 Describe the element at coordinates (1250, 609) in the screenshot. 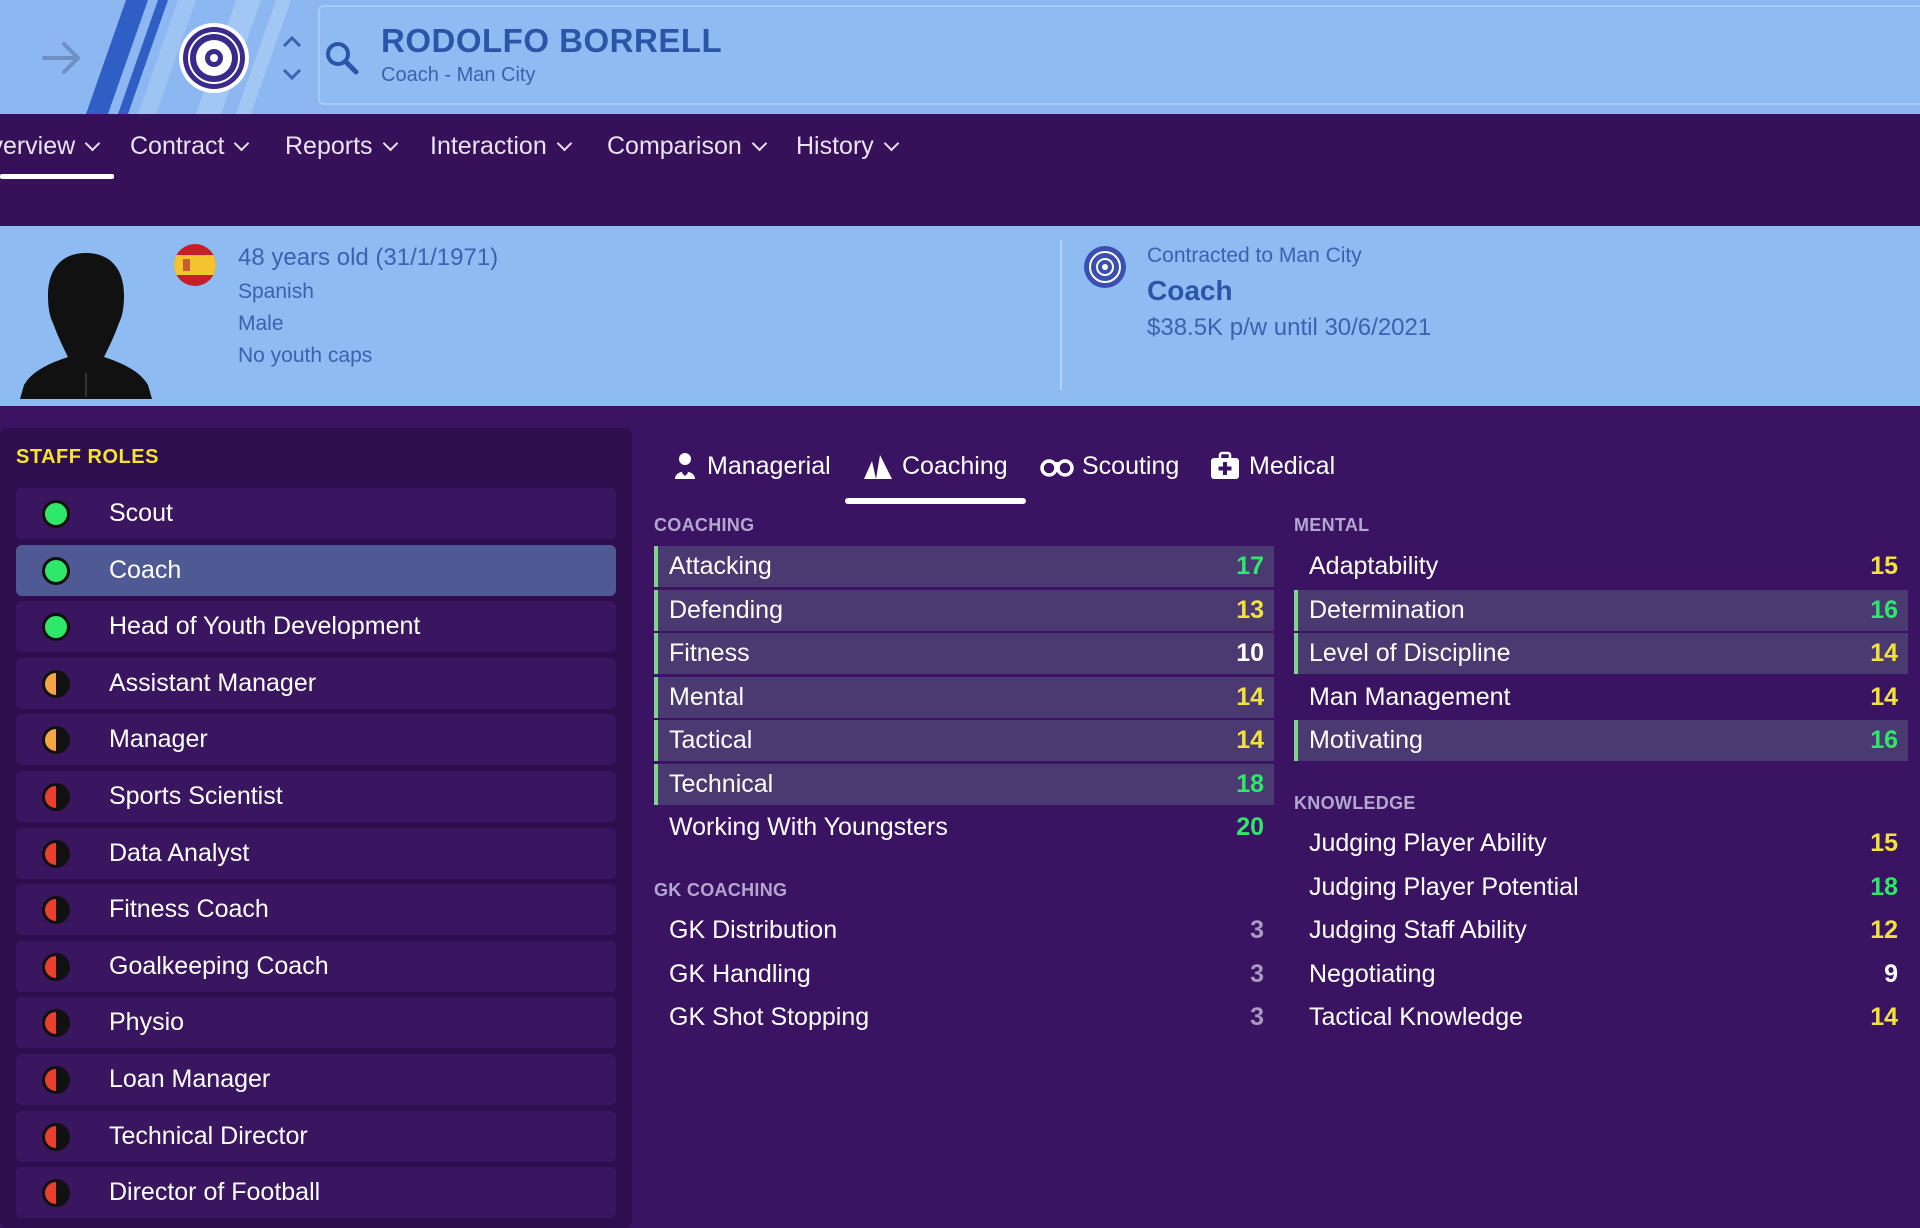

I see `attribute-value: 13` at that location.